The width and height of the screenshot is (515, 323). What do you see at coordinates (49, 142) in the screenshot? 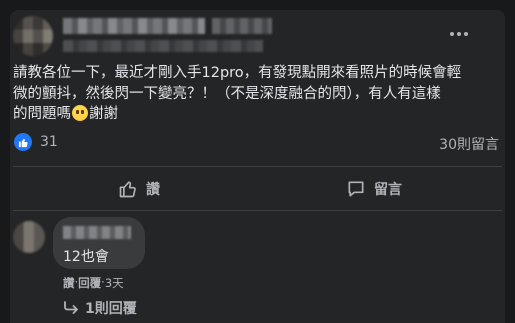
I see `like-count: 31` at bounding box center [49, 142].